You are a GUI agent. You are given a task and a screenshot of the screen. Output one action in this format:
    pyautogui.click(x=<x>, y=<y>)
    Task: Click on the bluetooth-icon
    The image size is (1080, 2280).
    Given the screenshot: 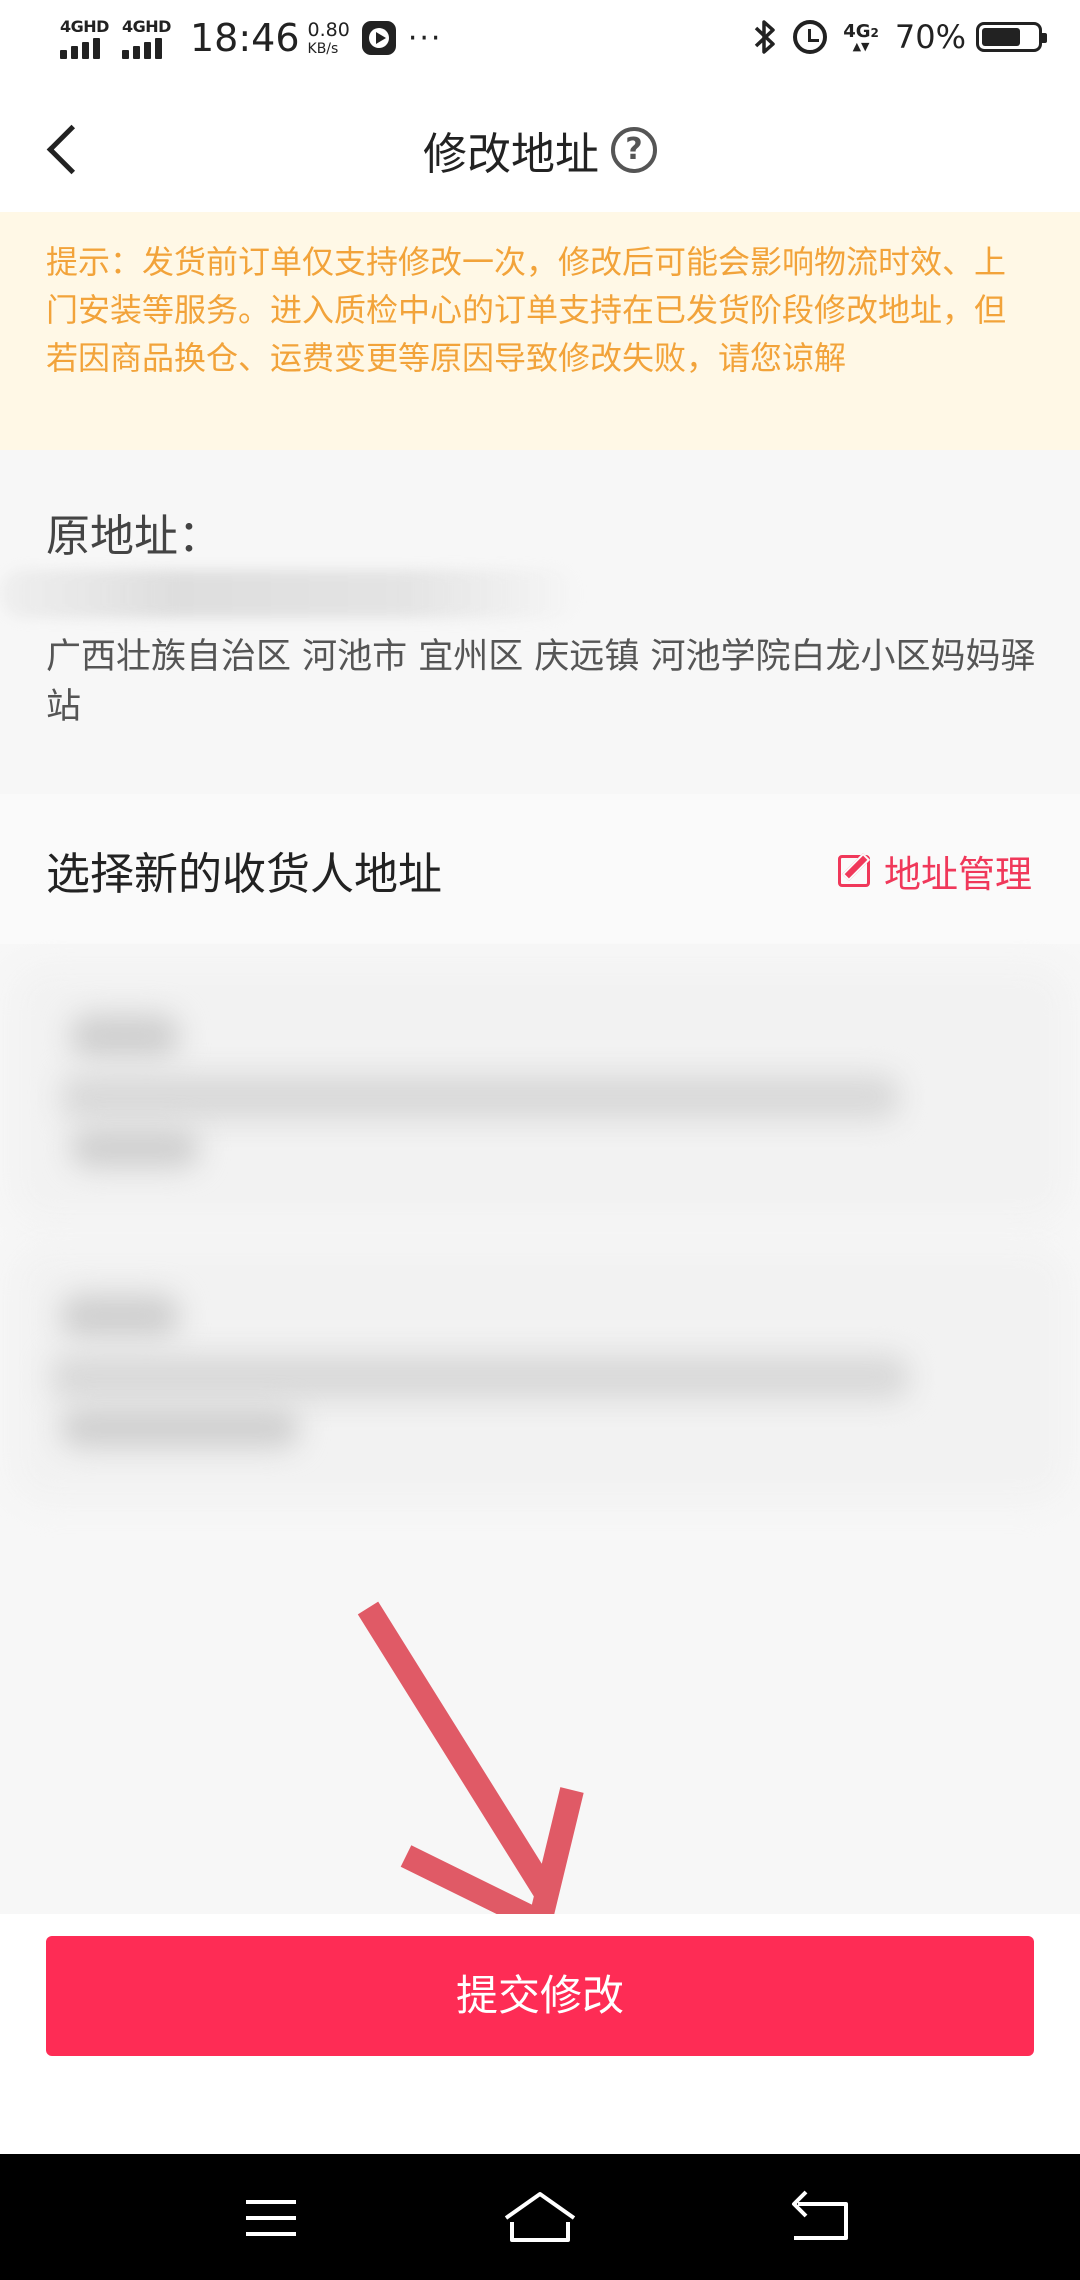 What is the action you would take?
    pyautogui.click(x=765, y=37)
    